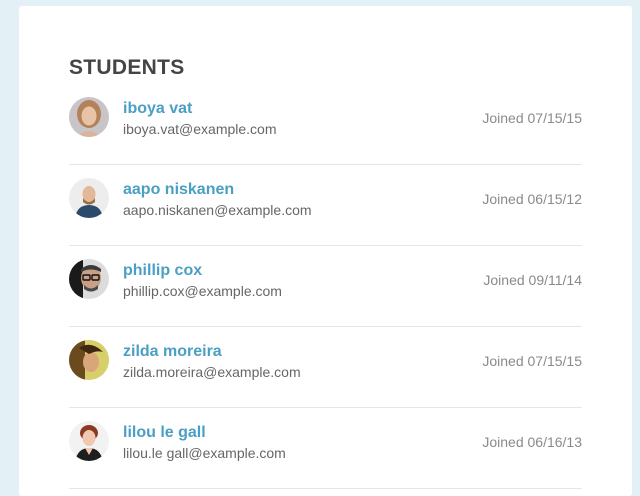 The width and height of the screenshot is (640, 496). I want to click on student-name-link: zilda moreira, so click(172, 352).